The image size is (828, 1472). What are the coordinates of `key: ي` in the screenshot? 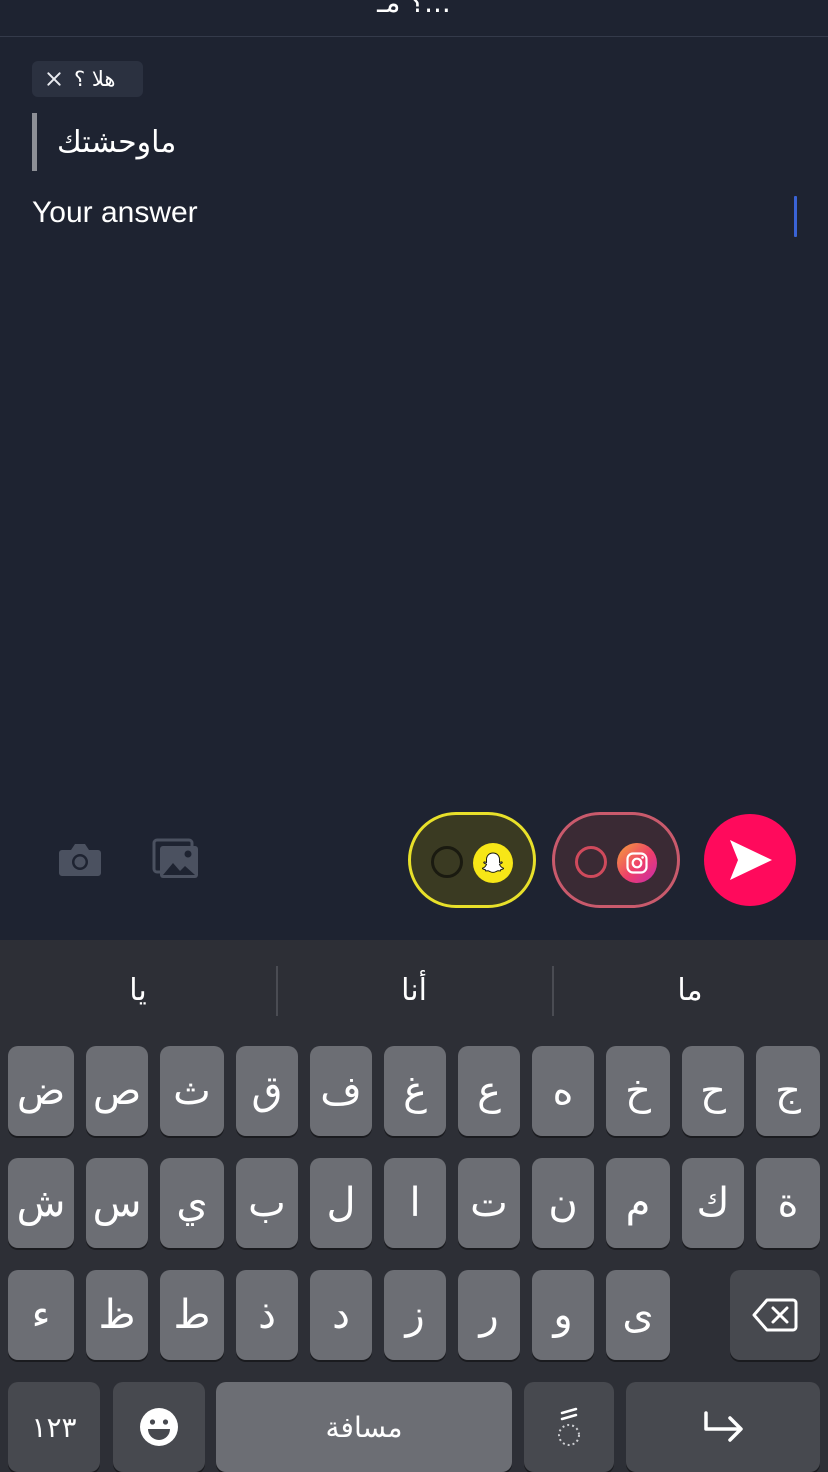 It's located at (192, 1203).